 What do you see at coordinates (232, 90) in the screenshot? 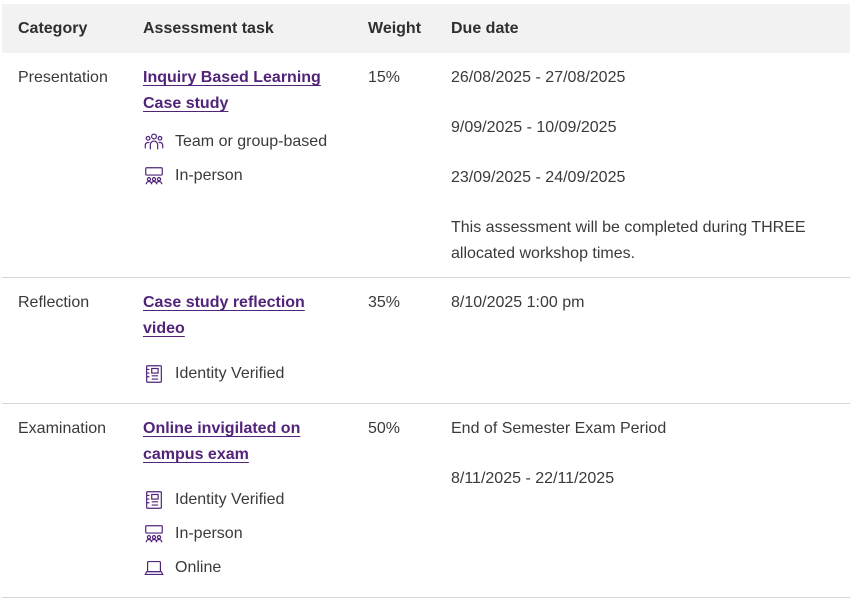
I see `task-link: Inquiry Based Learning Case study` at bounding box center [232, 90].